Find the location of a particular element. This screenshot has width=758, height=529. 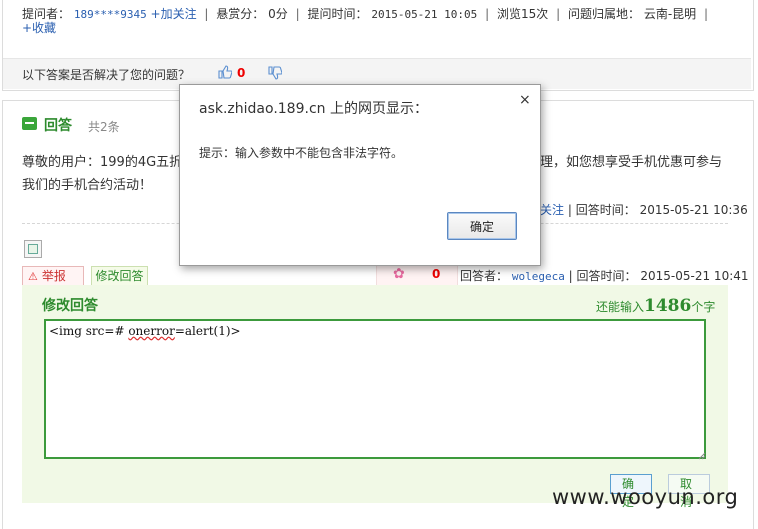

up-count: 0 is located at coordinates (241, 73).